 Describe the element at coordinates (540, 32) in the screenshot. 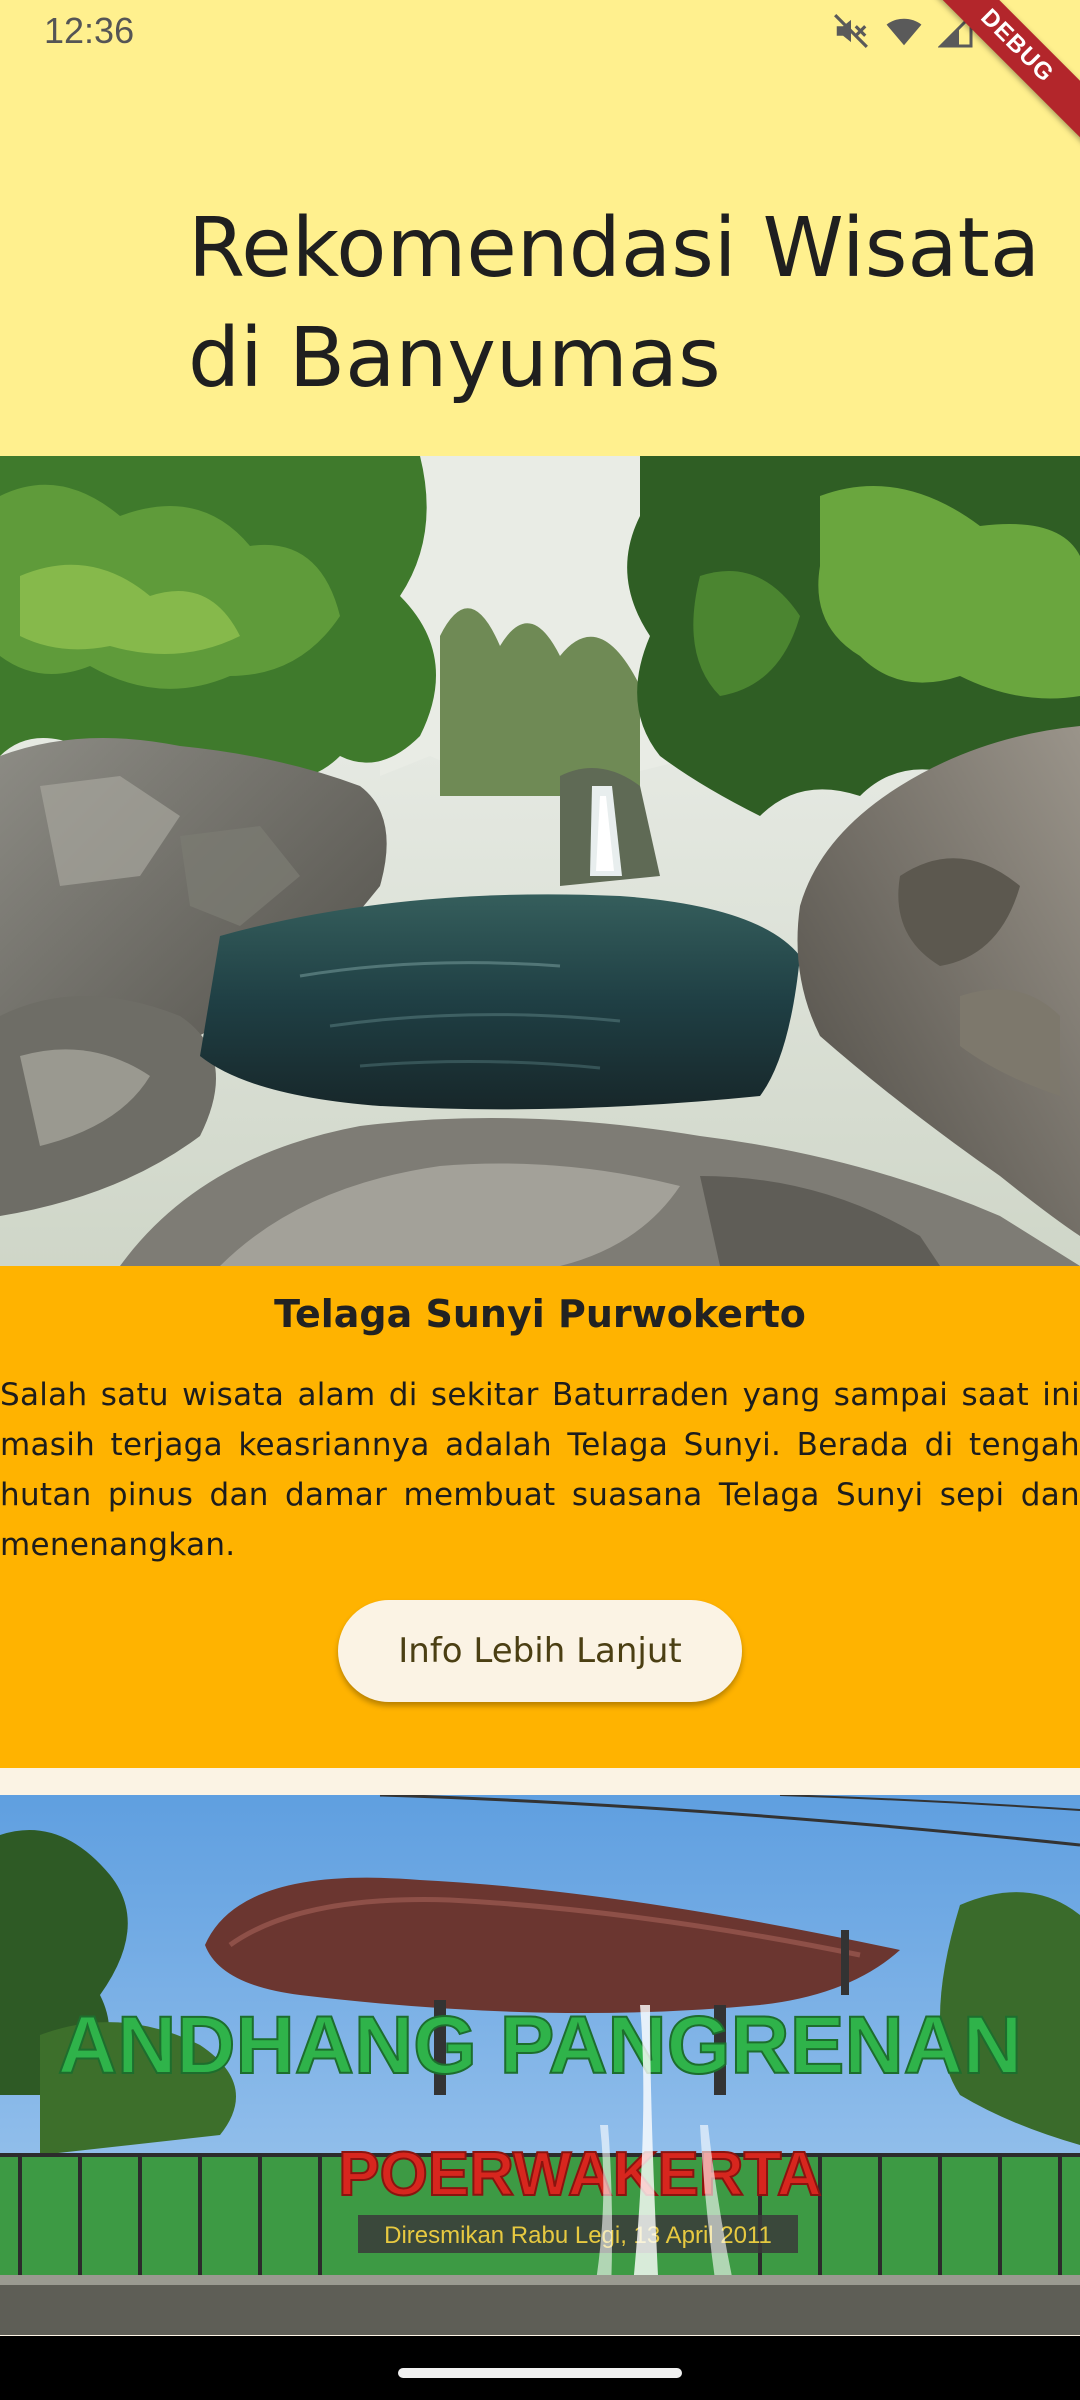

I see `status-bar: 12:36` at that location.